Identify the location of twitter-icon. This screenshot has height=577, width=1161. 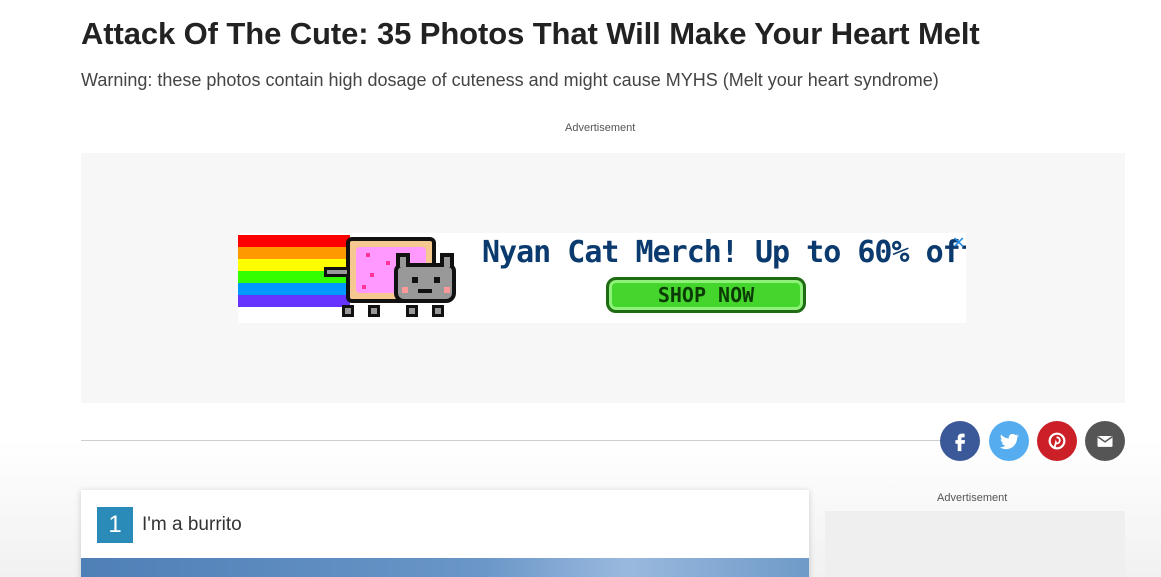
(1009, 441).